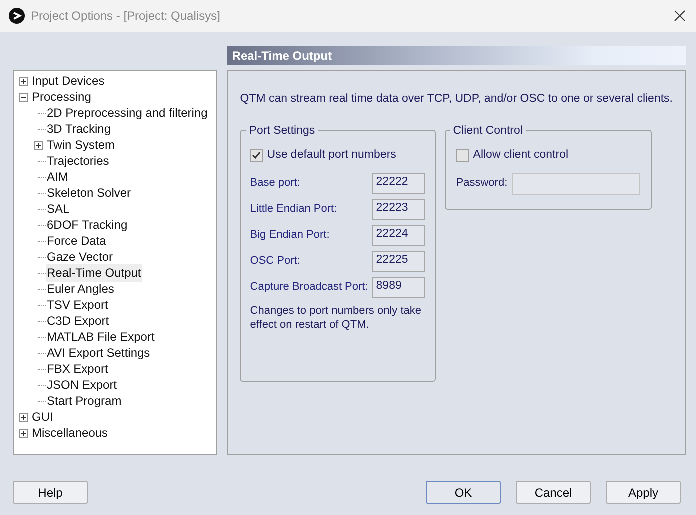 This screenshot has height=515, width=696. What do you see at coordinates (399, 209) in the screenshot?
I see `port-field: 22223` at bounding box center [399, 209].